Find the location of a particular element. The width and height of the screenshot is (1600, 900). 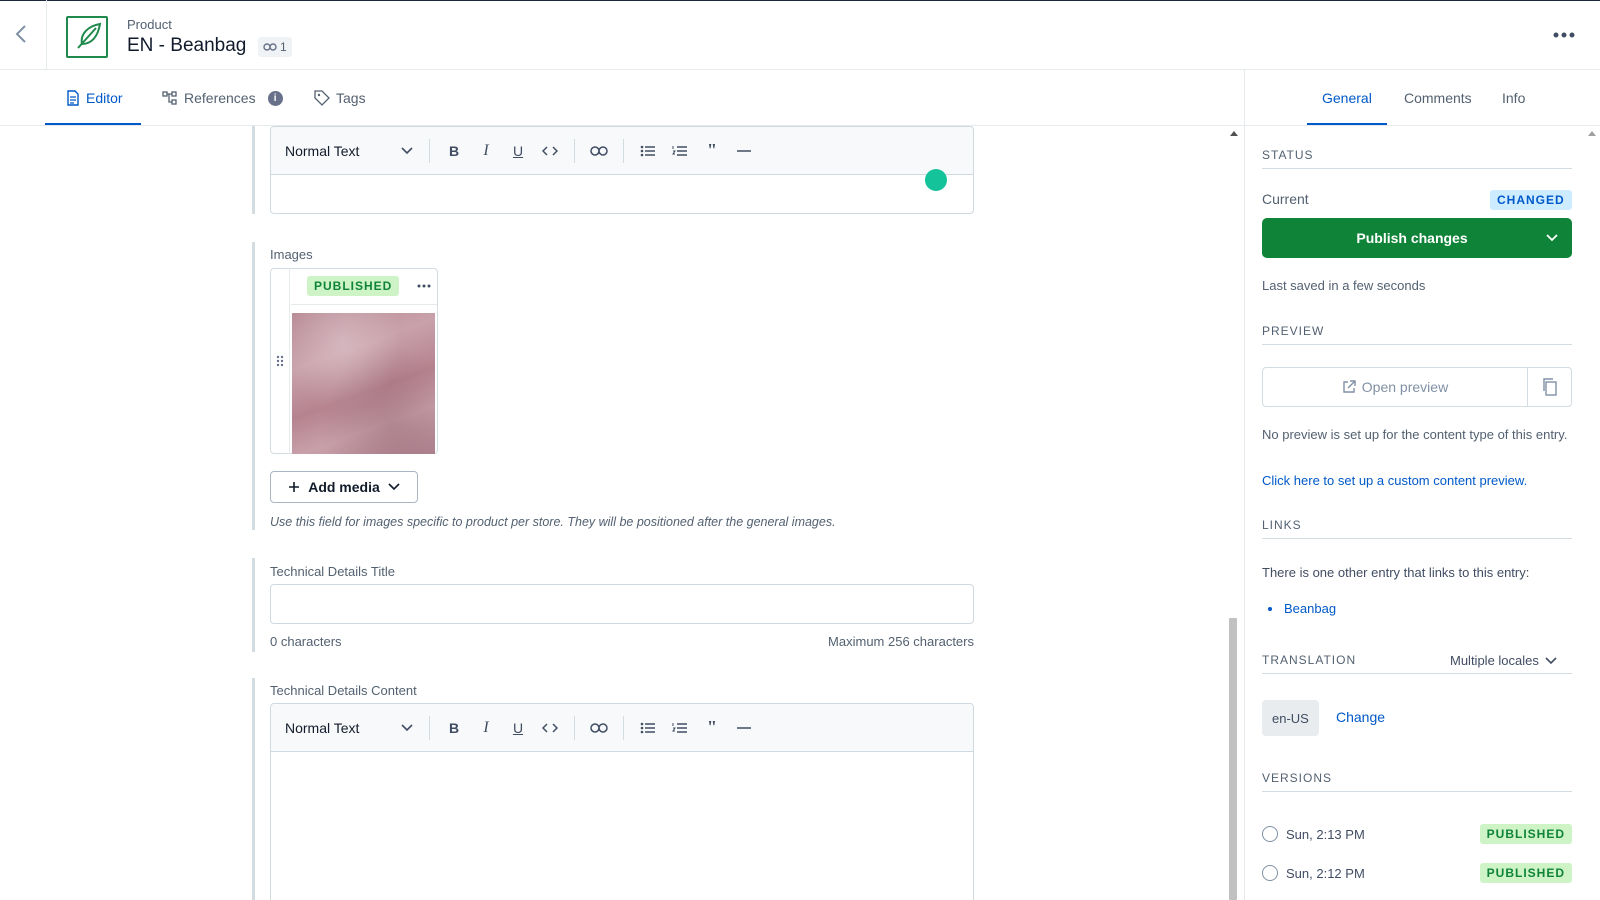

version-time: Sun, 2:12 PM is located at coordinates (1325, 873).